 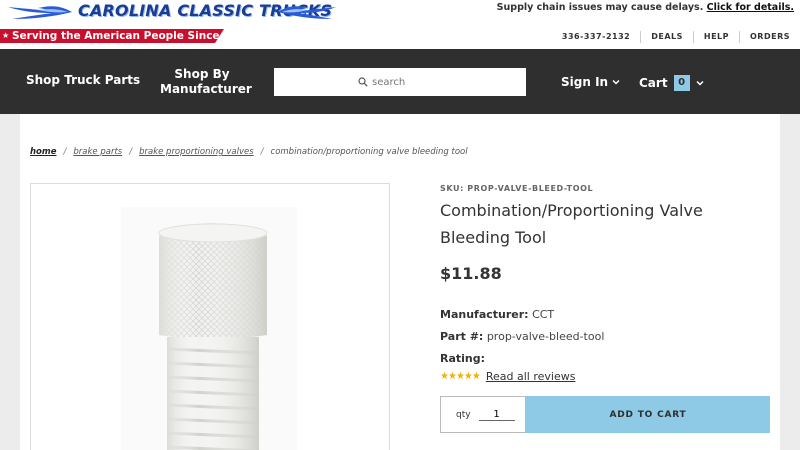 I want to click on part-number-label: Part #:, so click(x=462, y=336).